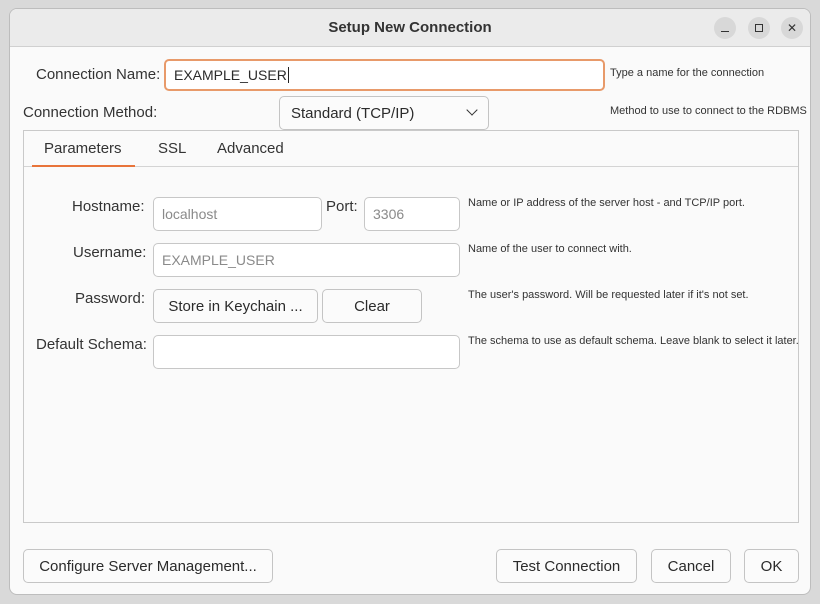 Image resolution: width=820 pixels, height=604 pixels. I want to click on tab-advanced: Advanced, so click(250, 148).